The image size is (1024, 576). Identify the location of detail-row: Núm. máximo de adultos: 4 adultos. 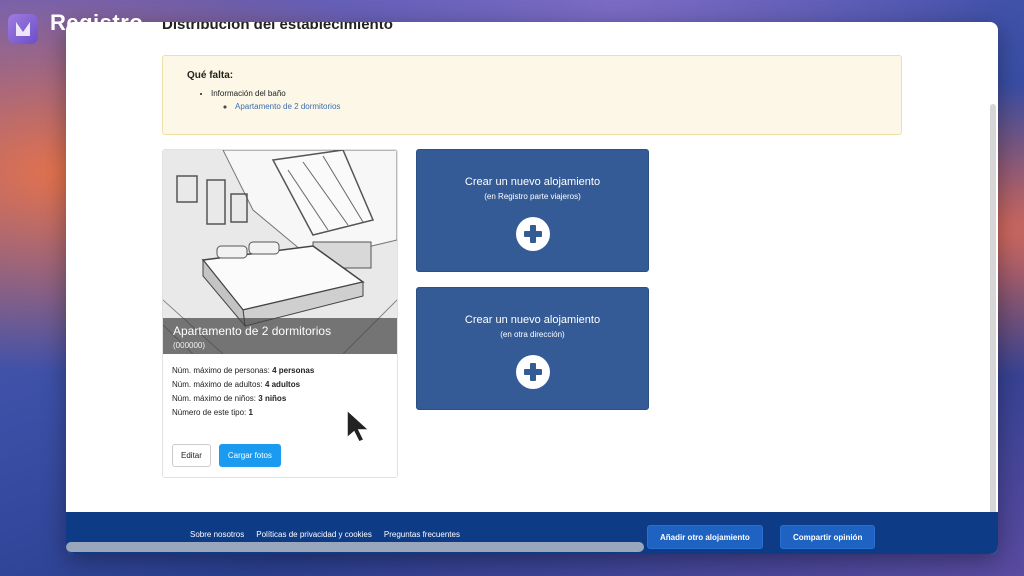
(236, 384).